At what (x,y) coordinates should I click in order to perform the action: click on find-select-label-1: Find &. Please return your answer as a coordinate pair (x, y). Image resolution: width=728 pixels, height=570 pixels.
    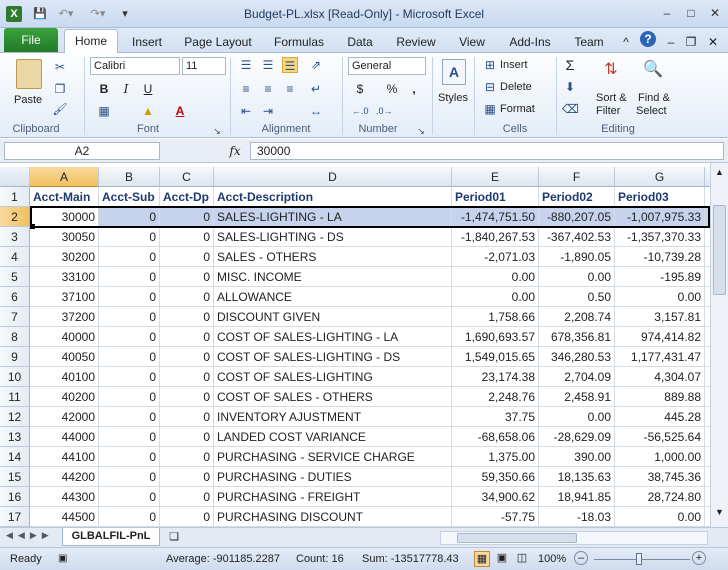
    Looking at the image, I should click on (654, 98).